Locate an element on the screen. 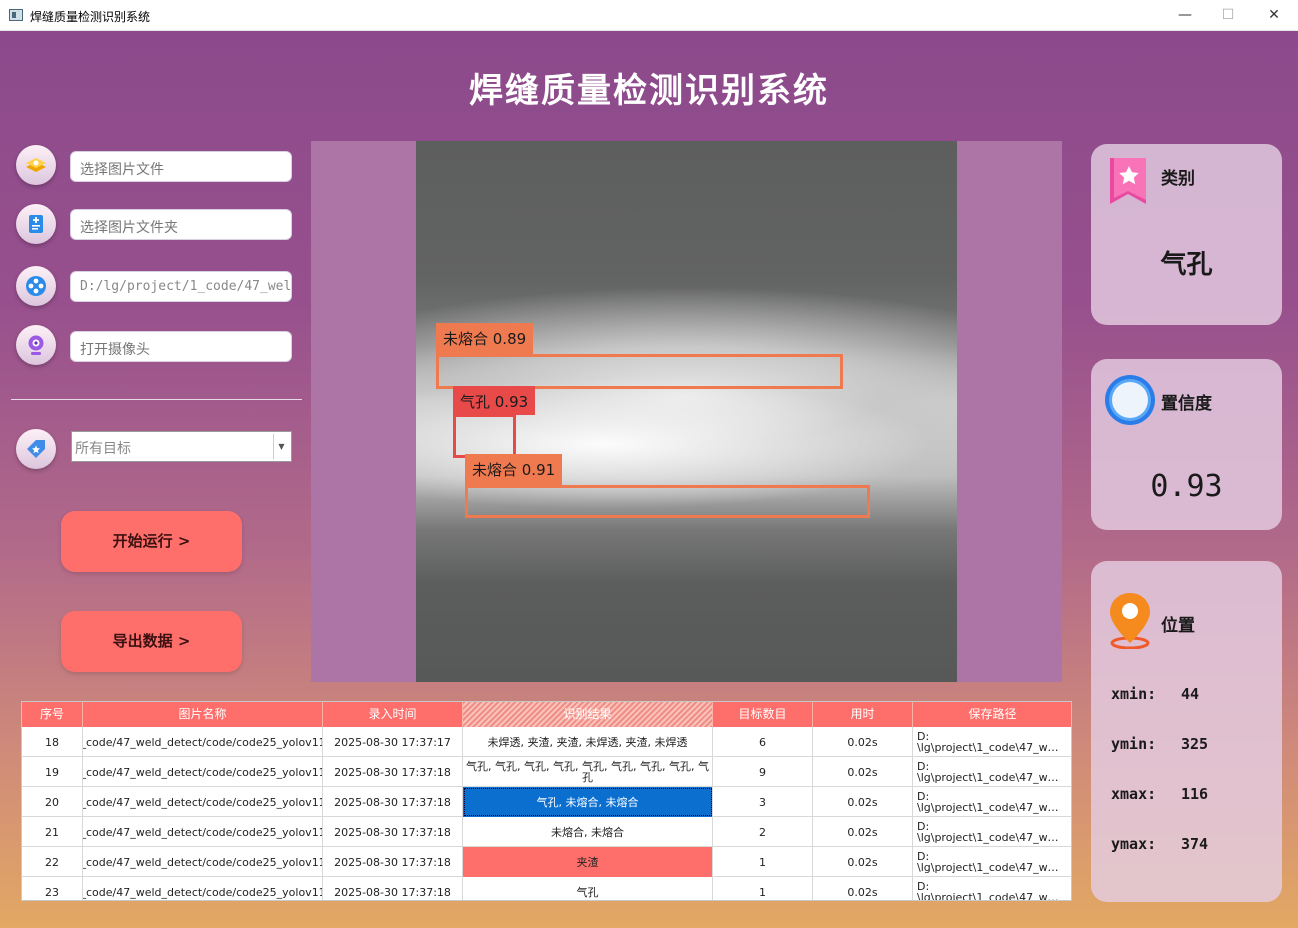 The height and width of the screenshot is (928, 1298). detection-label: 未熔合 0.89 is located at coordinates (485, 338).